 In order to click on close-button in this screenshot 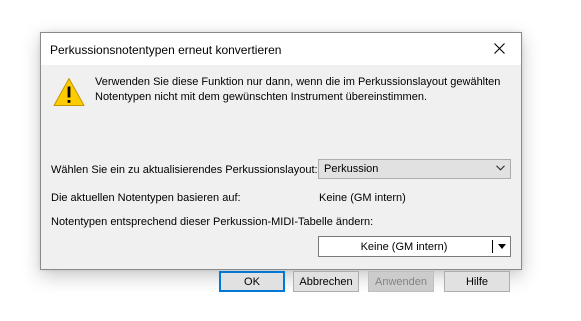, I will do `click(499, 48)`.